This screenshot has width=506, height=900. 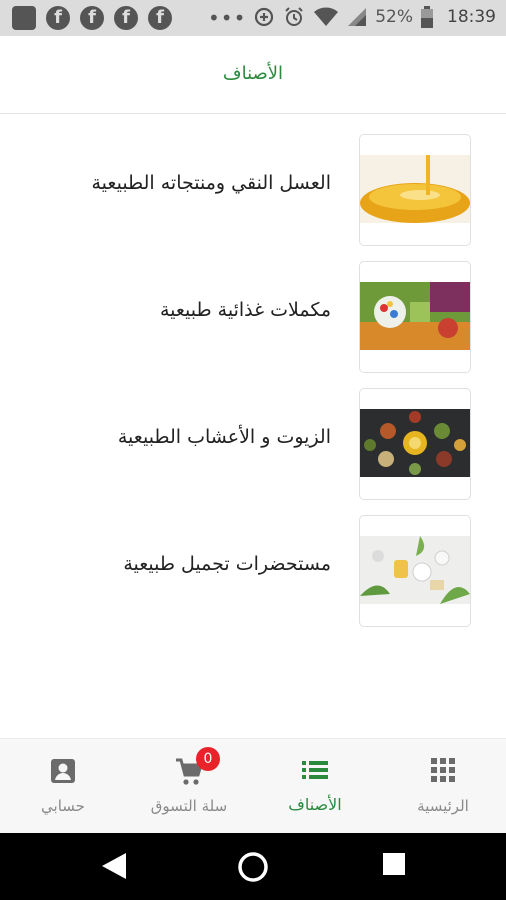 What do you see at coordinates (443, 806) in the screenshot?
I see `nav-home-label: الرئيسية` at bounding box center [443, 806].